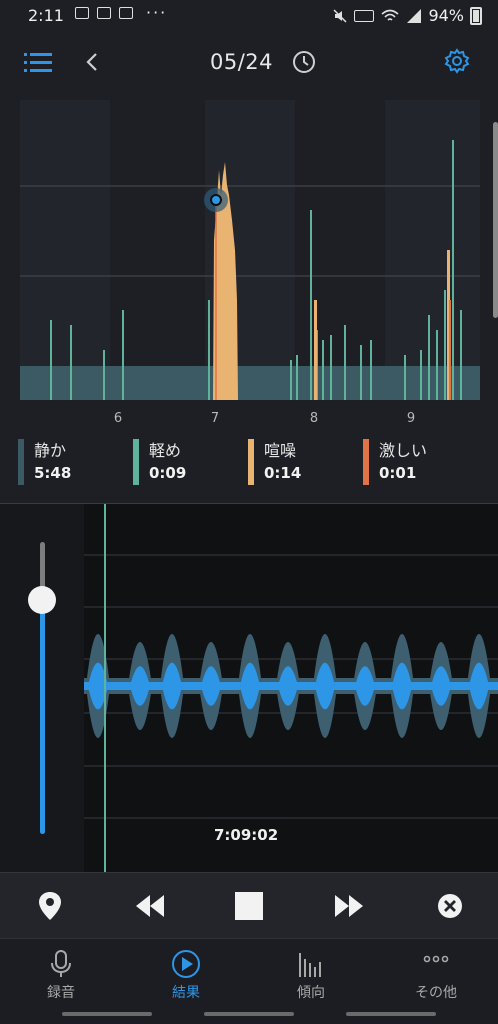 Image resolution: width=498 pixels, height=1024 pixels. Describe the element at coordinates (340, 15) in the screenshot. I see `mute-icon` at that location.